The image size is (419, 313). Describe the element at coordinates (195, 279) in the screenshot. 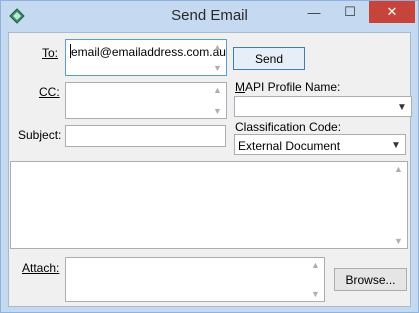

I see `attach-field: ▲ ▼` at that location.